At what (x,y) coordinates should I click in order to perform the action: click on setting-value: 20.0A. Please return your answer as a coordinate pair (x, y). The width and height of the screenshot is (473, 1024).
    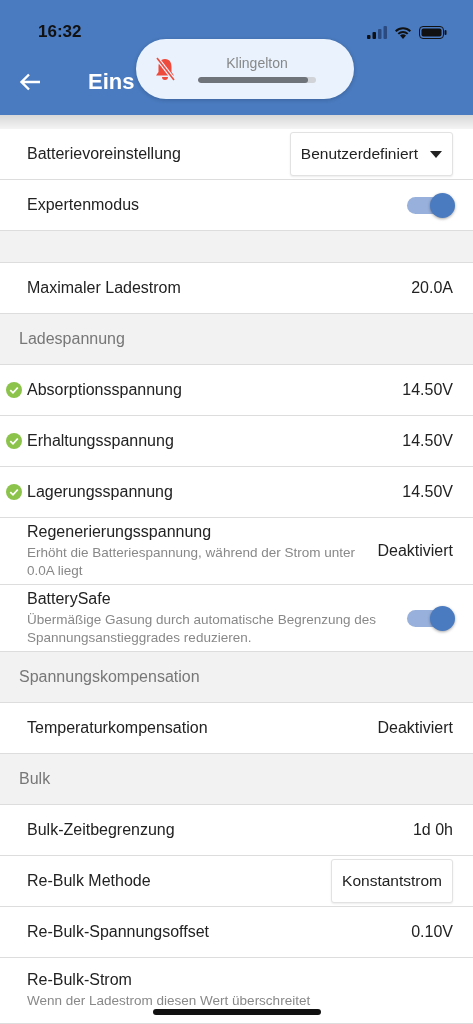
    Looking at the image, I should click on (432, 288).